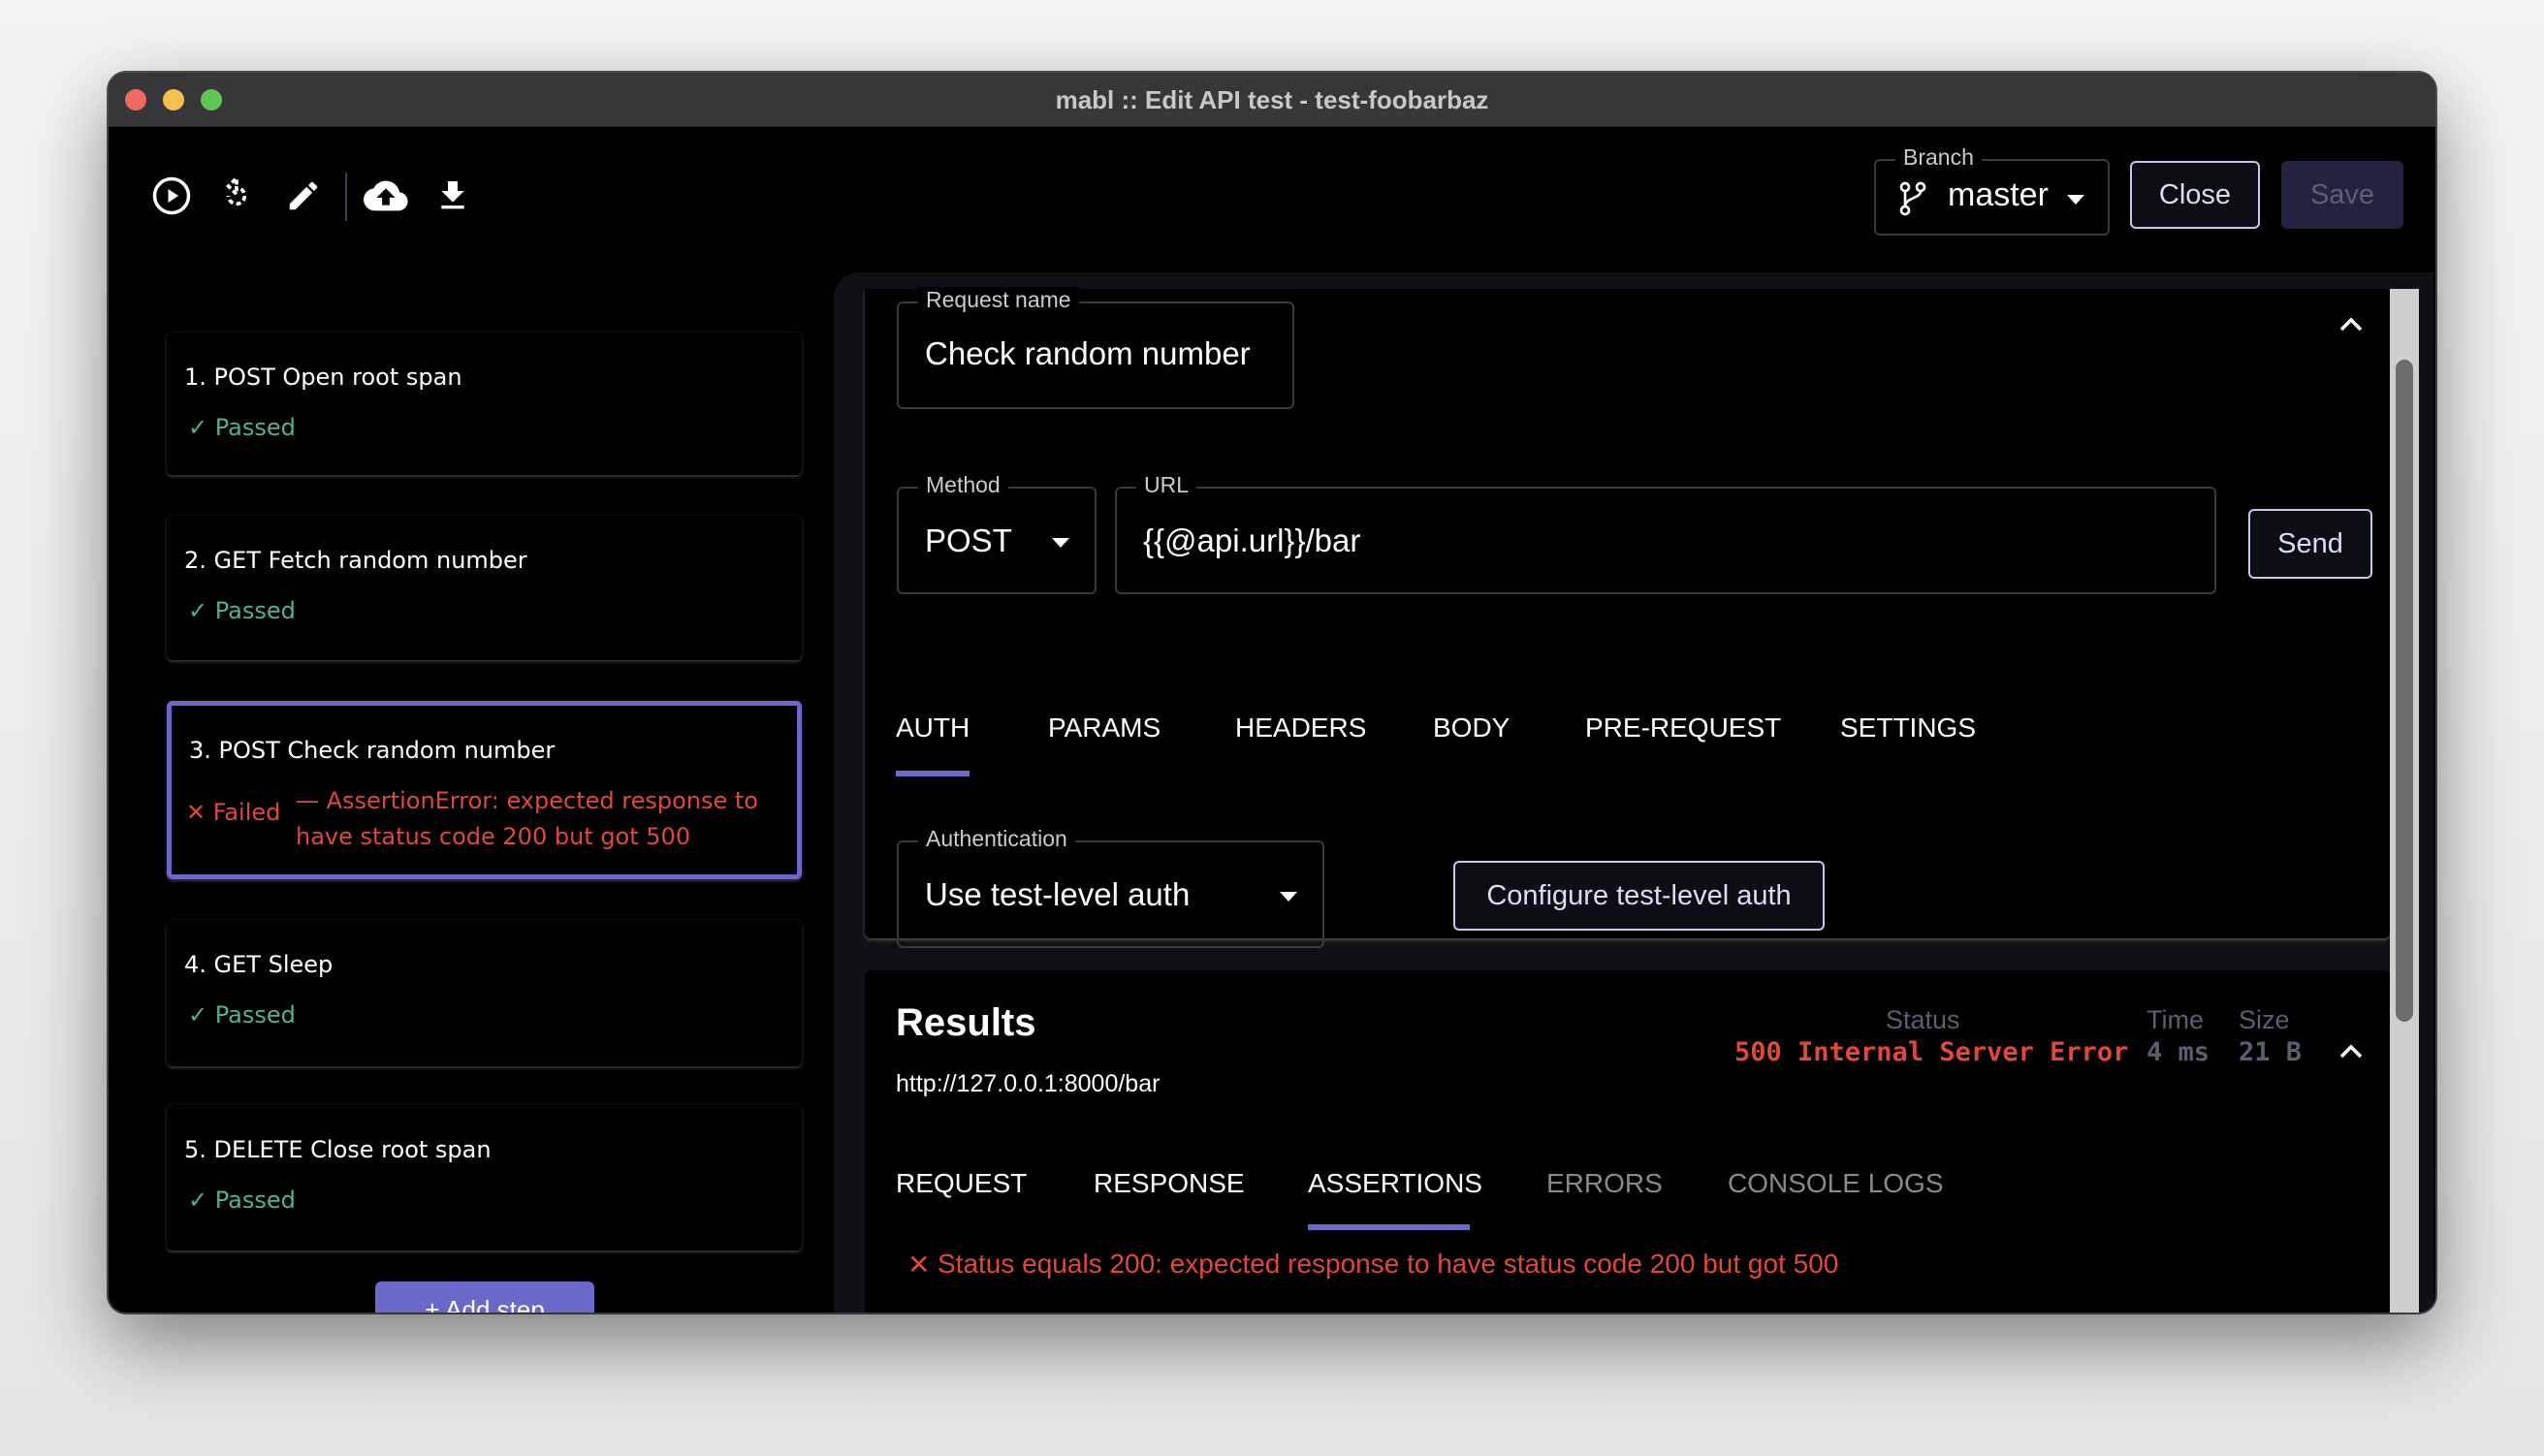 Image resolution: width=2544 pixels, height=1456 pixels. Describe the element at coordinates (1166, 485) in the screenshot. I see `url-label: URL` at that location.